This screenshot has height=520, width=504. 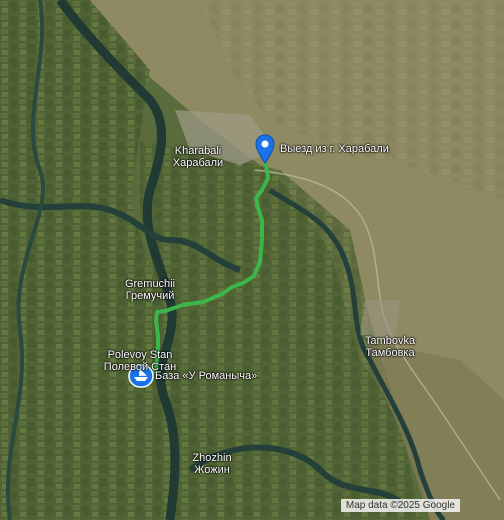 What do you see at coordinates (198, 163) in the screenshot?
I see `place-name-cyrillic: Харабали` at bounding box center [198, 163].